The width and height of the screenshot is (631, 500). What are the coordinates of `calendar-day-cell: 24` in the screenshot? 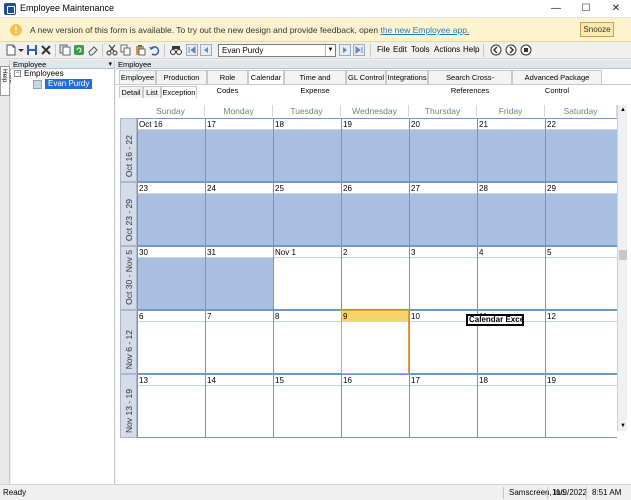 It's located at (239, 214).